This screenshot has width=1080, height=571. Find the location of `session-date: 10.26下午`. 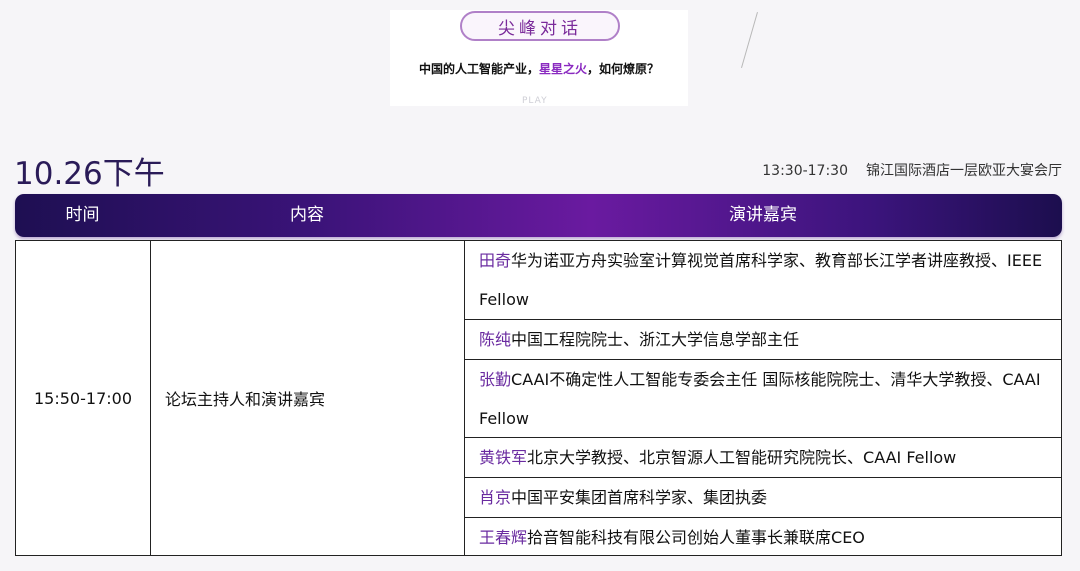

session-date: 10.26下午 is located at coordinates (89, 174).